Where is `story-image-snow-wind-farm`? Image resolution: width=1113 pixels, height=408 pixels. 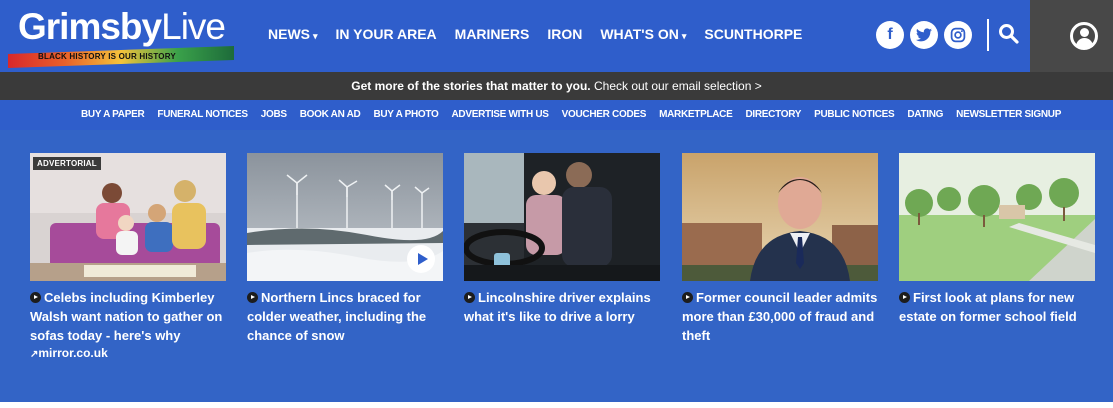 story-image-snow-wind-farm is located at coordinates (345, 217).